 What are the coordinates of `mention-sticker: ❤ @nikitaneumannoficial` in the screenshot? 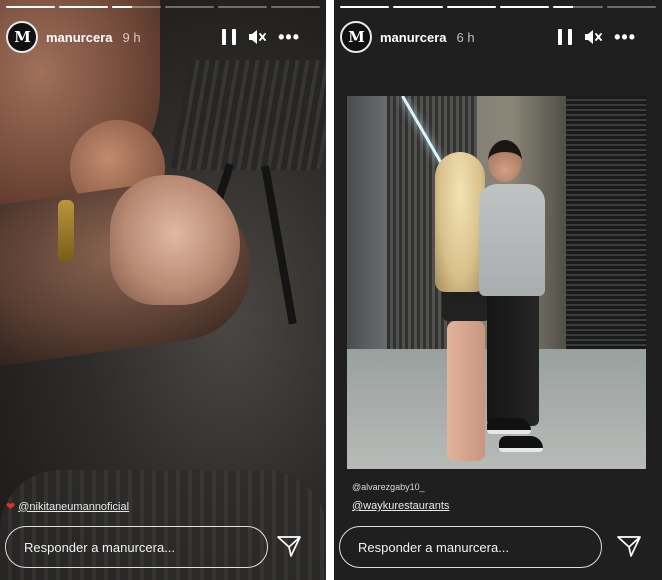 It's located at (67, 507).